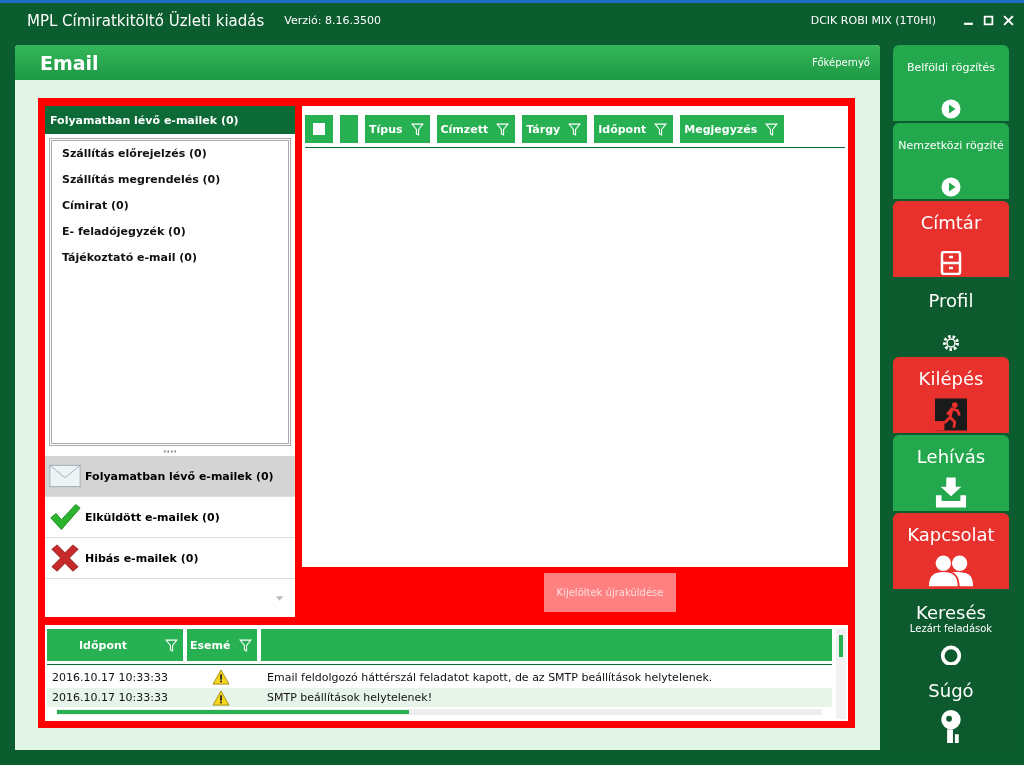 This screenshot has width=1024, height=765. I want to click on mail-group-item: Folyamatban lévő e-mailek (0), so click(170, 476).